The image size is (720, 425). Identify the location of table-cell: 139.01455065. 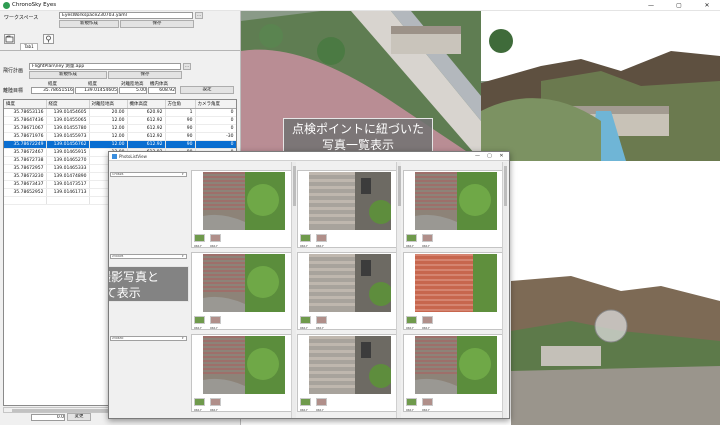
(68, 120).